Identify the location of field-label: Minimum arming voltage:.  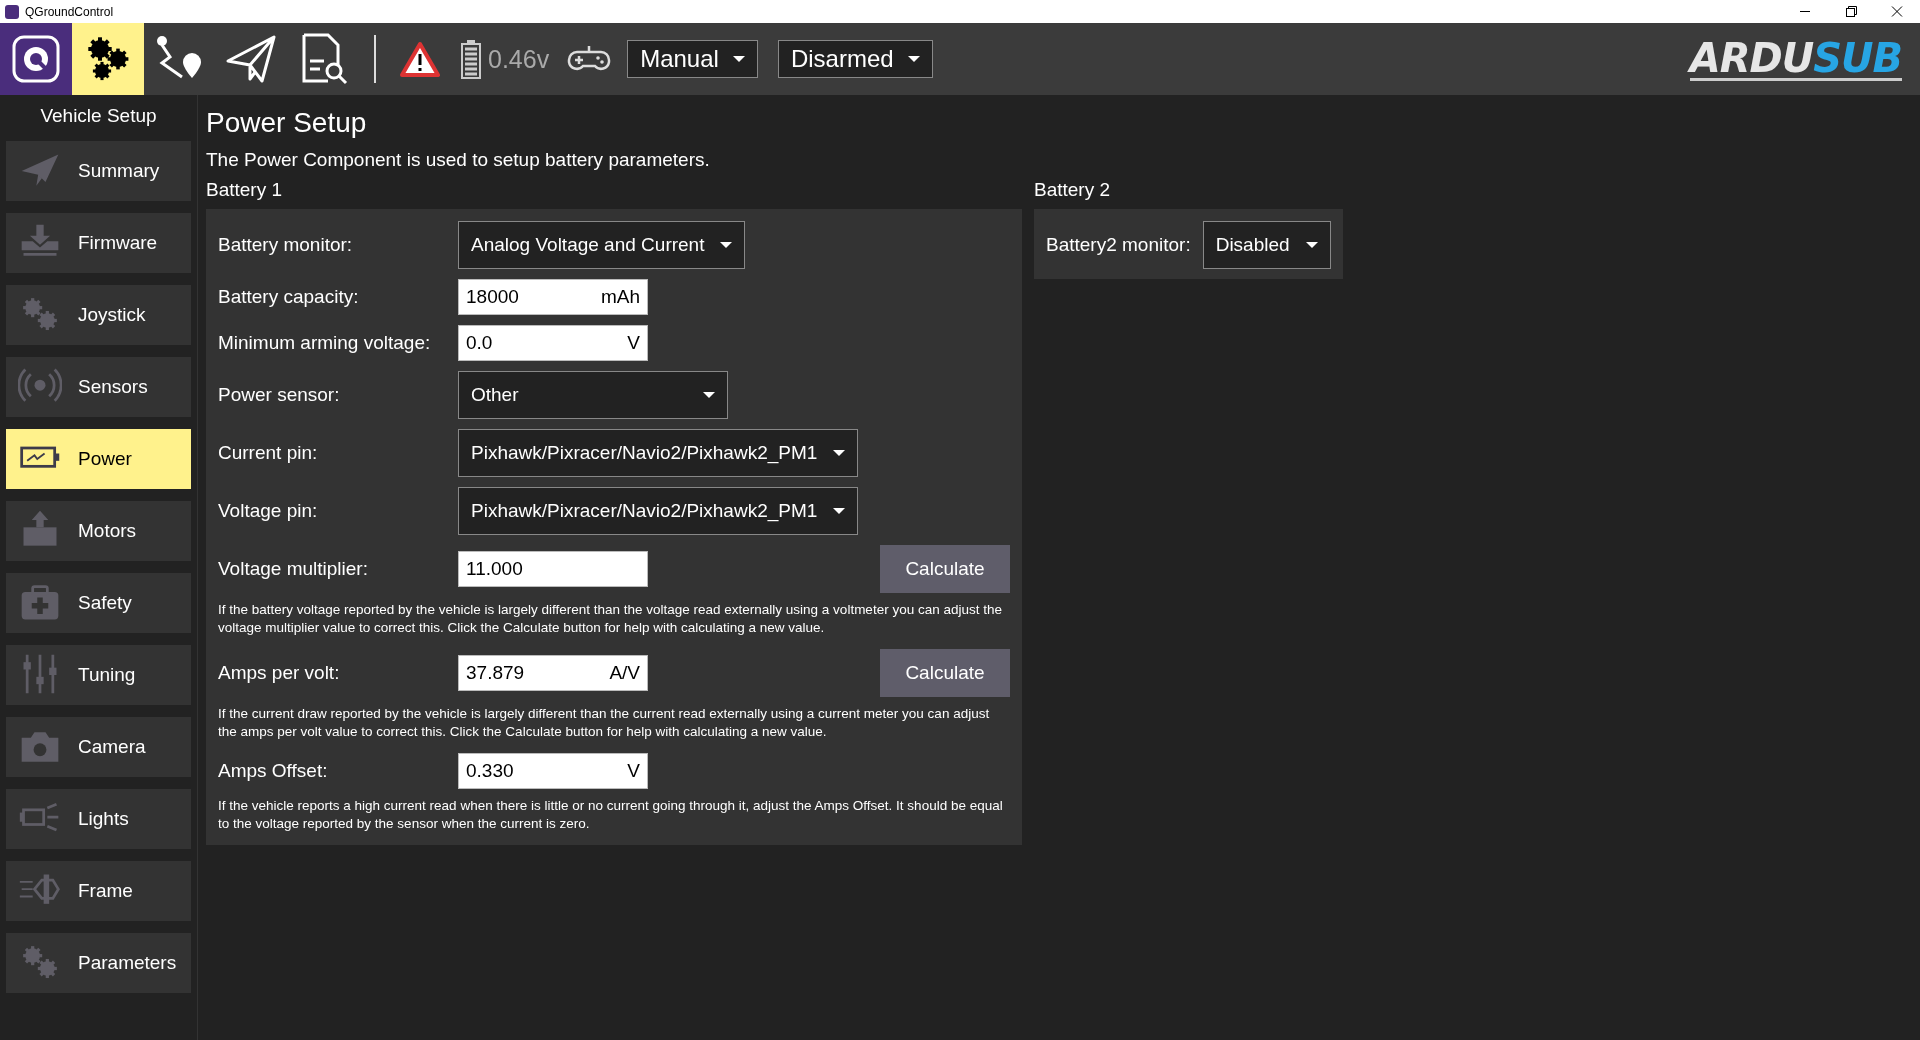
(325, 343).